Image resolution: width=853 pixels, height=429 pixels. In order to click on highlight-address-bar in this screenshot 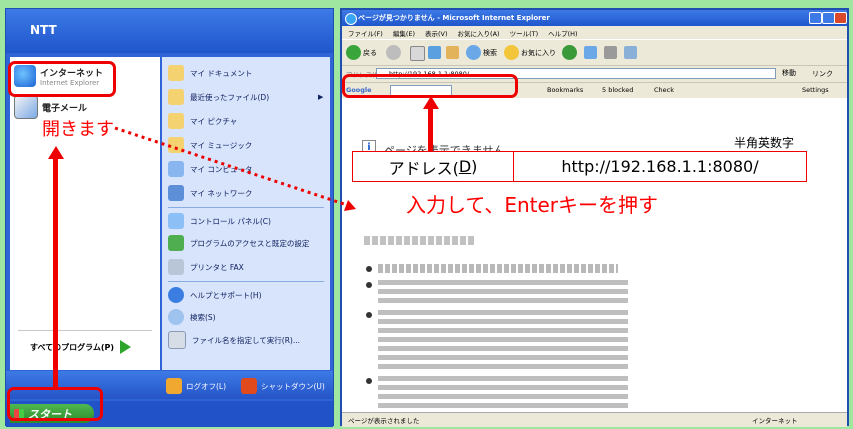, I will do `click(430, 86)`.